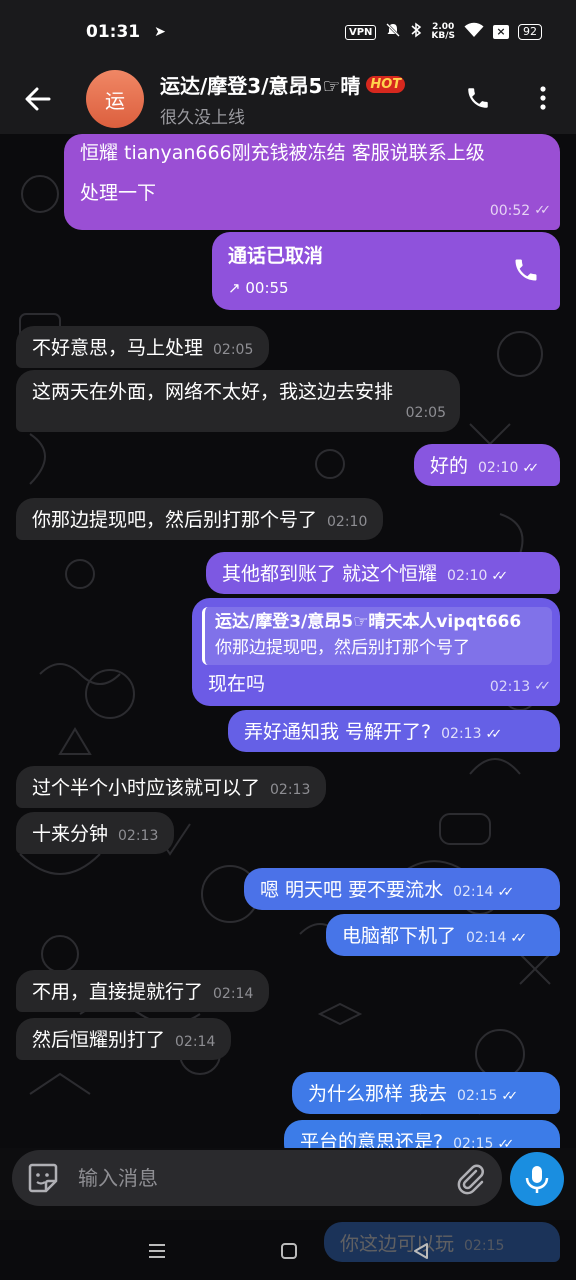 Image resolution: width=576 pixels, height=1280 pixels. Describe the element at coordinates (258, 288) in the screenshot. I see `call-meta: ↗ 00:55` at that location.